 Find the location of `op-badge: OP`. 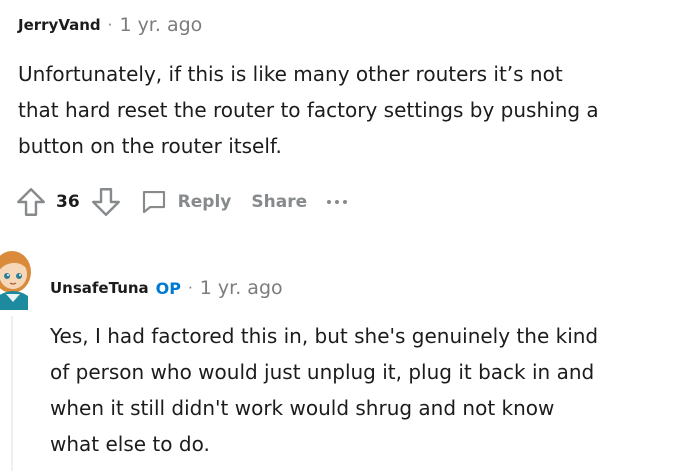

op-badge: OP is located at coordinates (168, 288).